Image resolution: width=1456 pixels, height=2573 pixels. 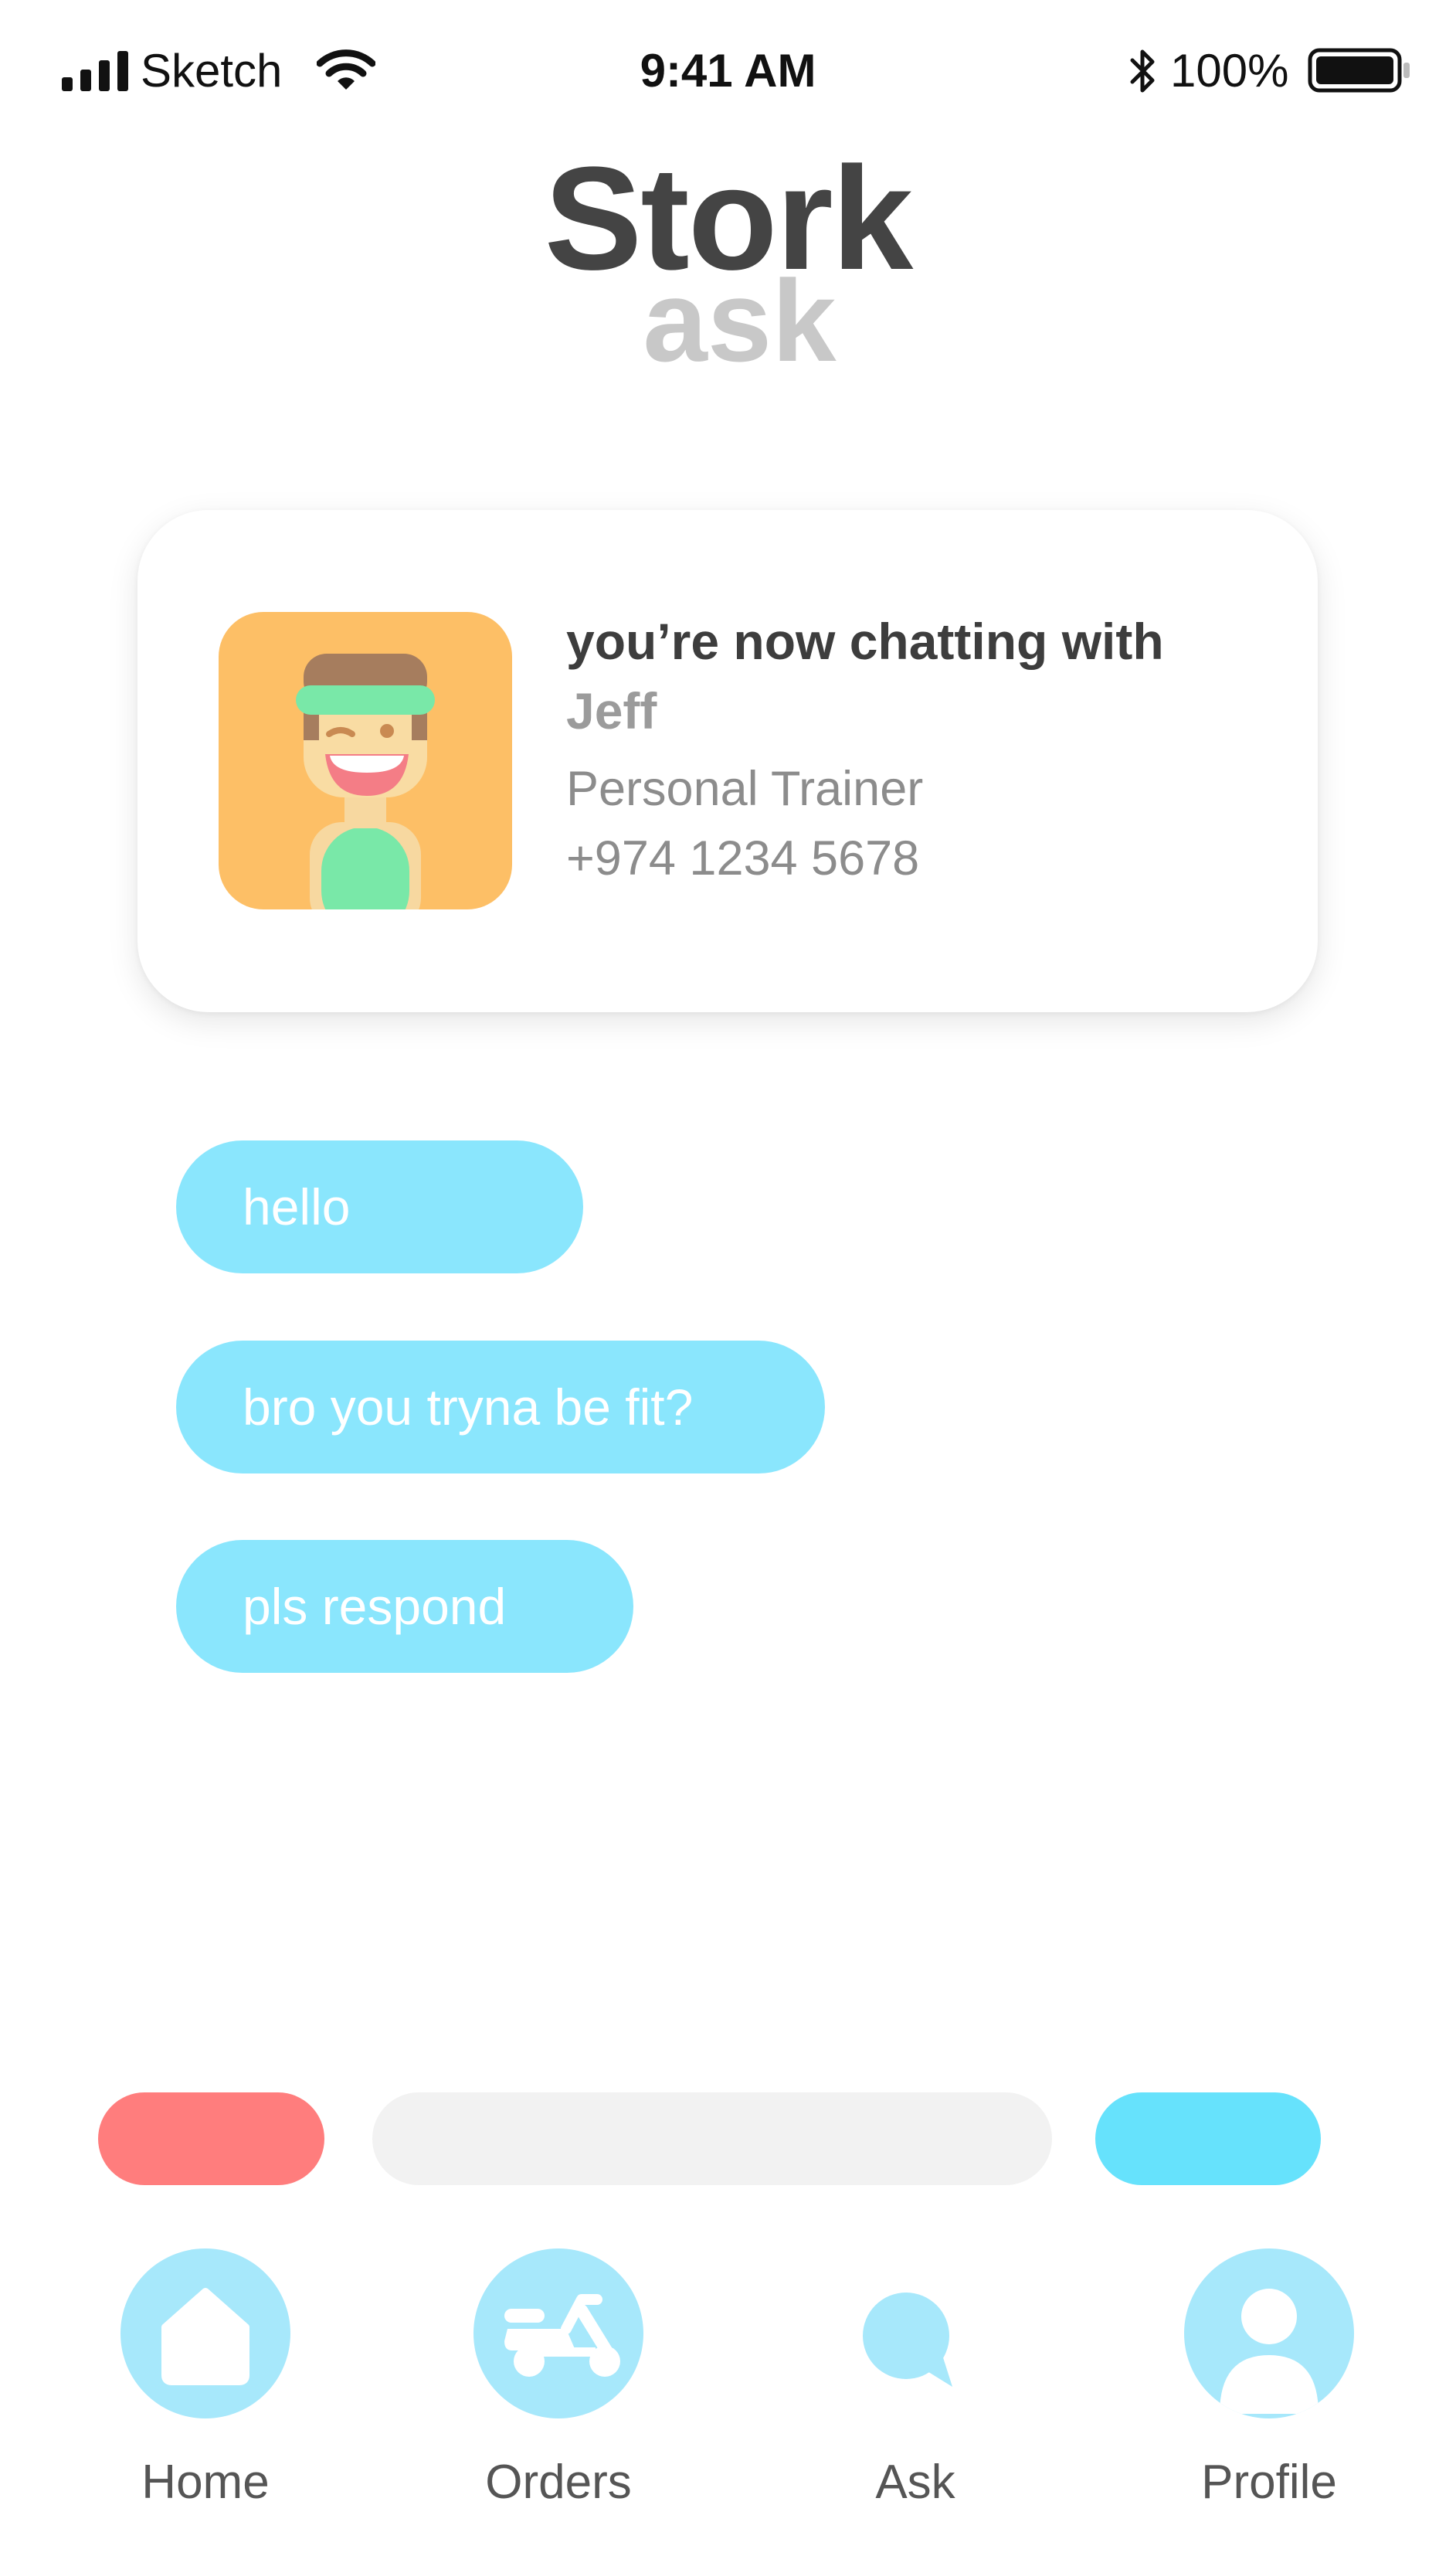 I want to click on chat-bubble-icon, so click(x=907, y=2340).